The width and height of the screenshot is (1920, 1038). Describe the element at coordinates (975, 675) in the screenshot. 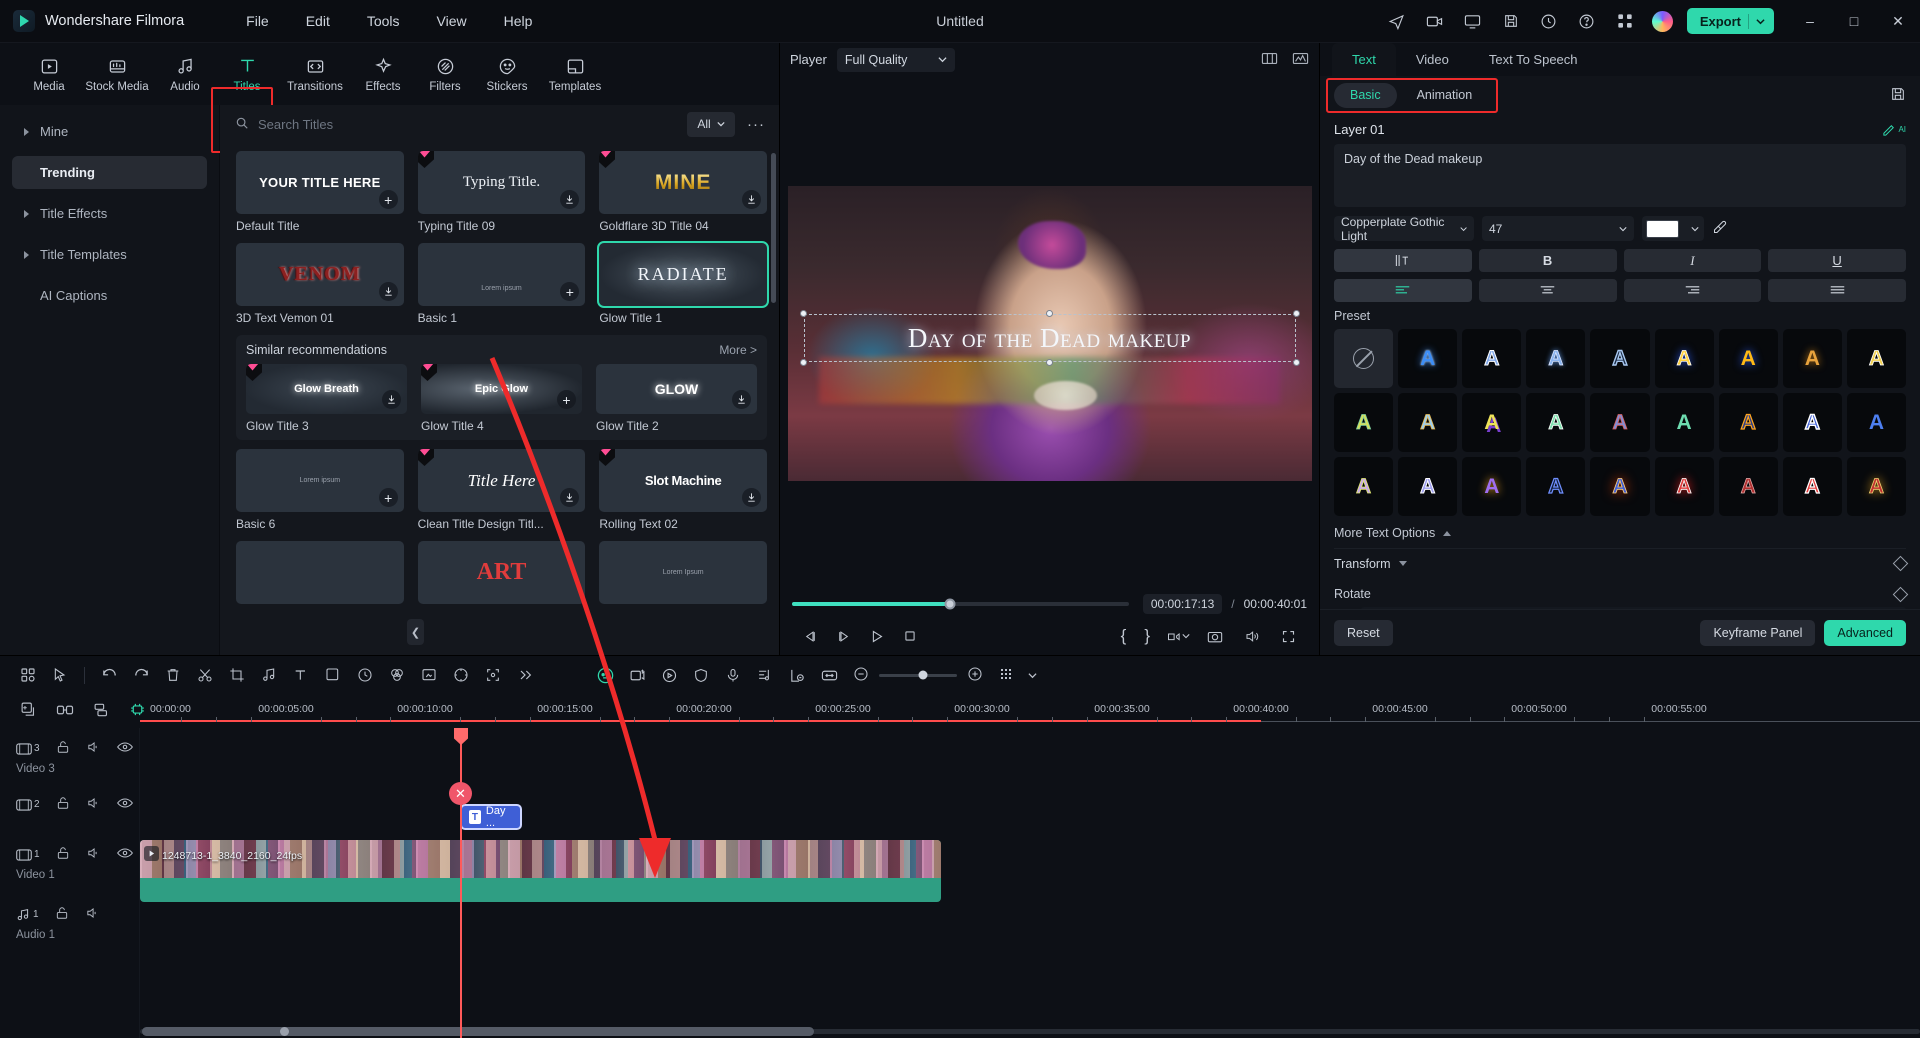

I see `zoom-in-icon` at that location.